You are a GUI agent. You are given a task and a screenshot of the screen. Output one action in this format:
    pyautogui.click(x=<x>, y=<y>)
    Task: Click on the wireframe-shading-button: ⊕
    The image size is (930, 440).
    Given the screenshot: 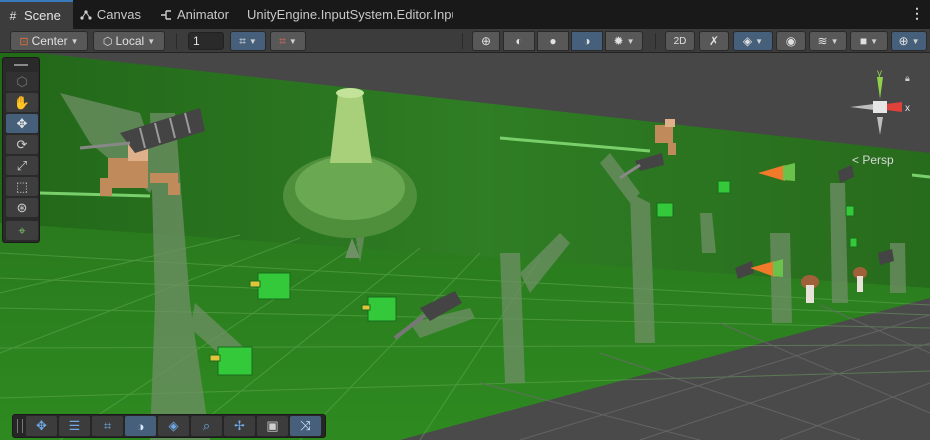 What is the action you would take?
    pyautogui.click(x=486, y=41)
    